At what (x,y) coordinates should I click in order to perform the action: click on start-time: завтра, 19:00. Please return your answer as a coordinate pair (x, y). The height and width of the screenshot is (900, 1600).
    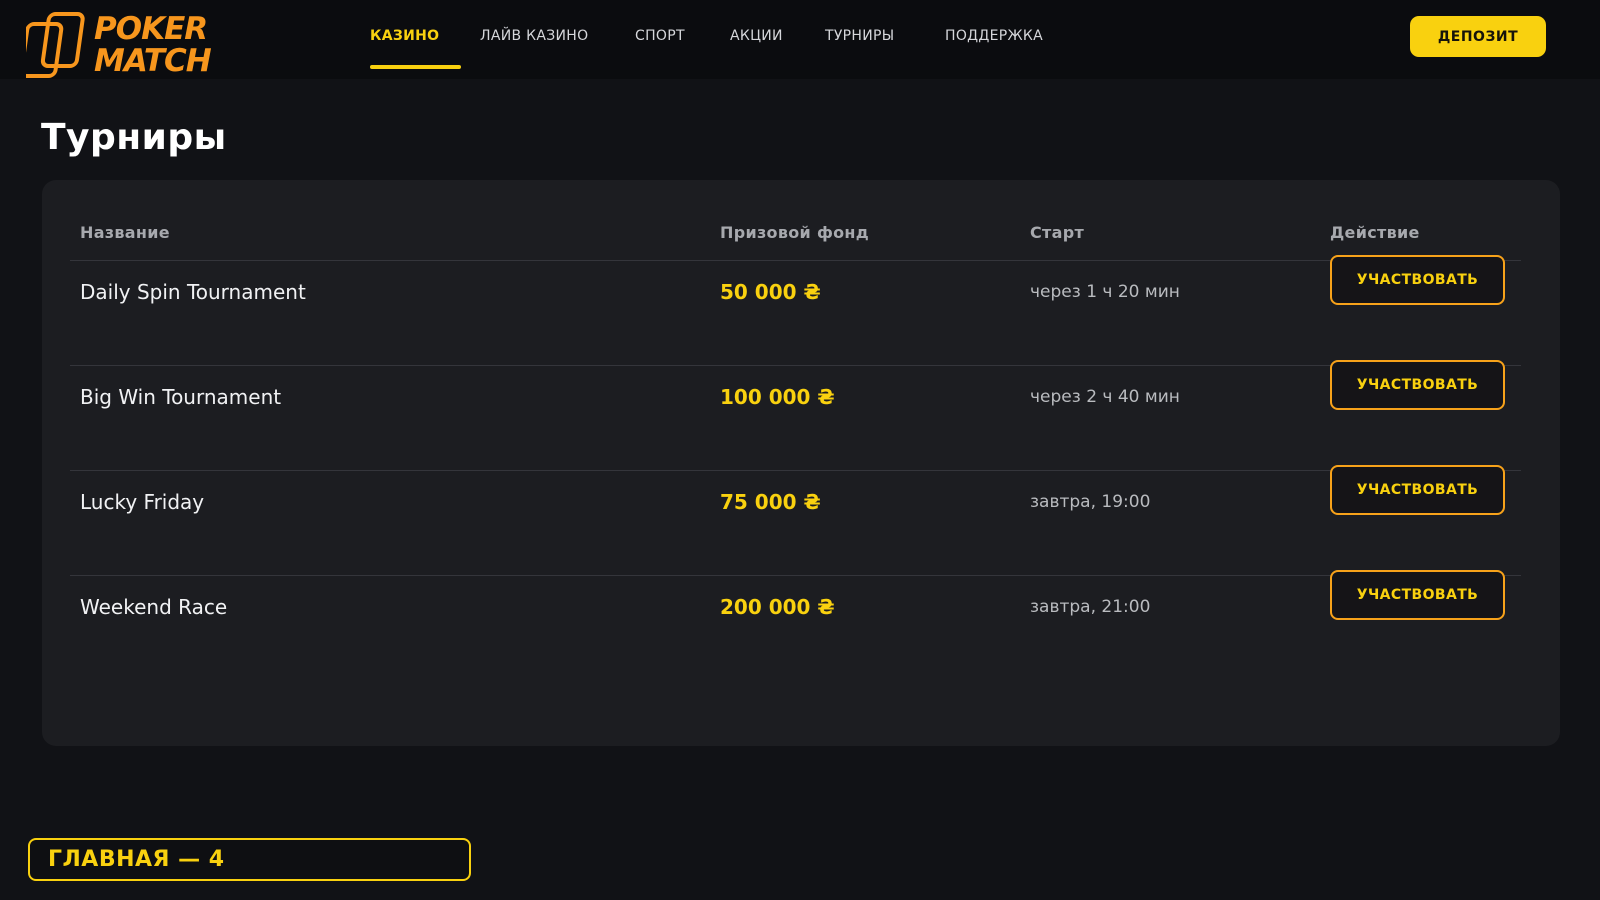
    Looking at the image, I should click on (1090, 502).